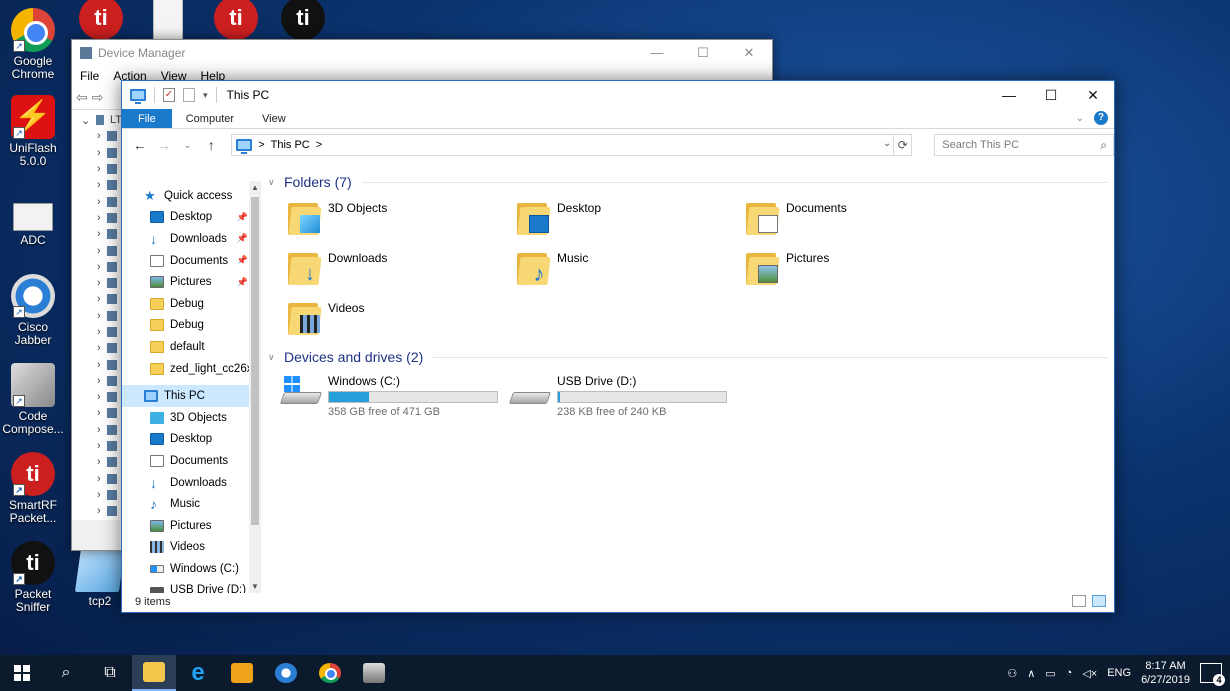 The height and width of the screenshot is (691, 1230). What do you see at coordinates (787, 268) in the screenshot?
I see `folder-pictures: Pictures` at bounding box center [787, 268].